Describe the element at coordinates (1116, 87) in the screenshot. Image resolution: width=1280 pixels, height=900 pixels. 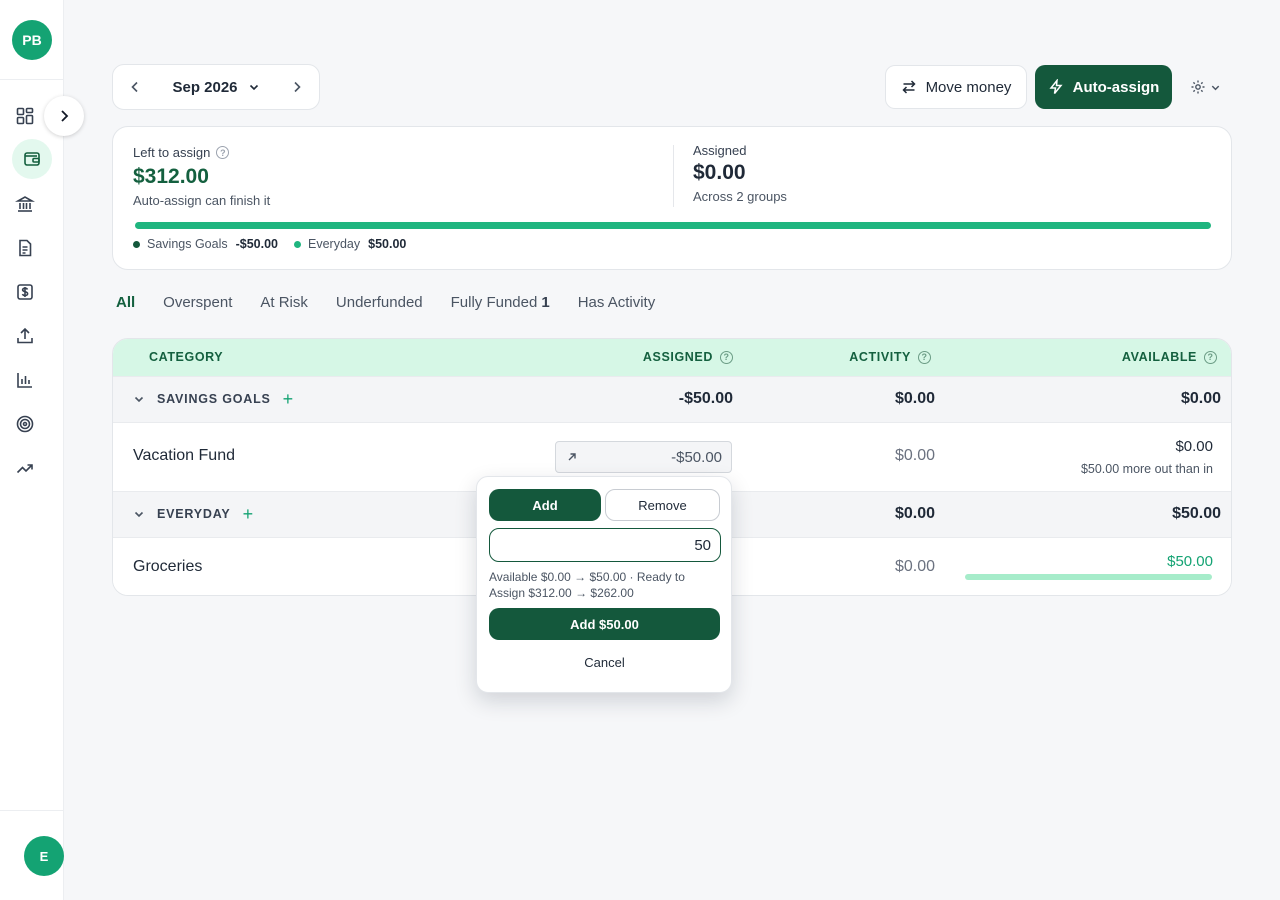
I see `auto-assign-label: Auto-assign` at that location.